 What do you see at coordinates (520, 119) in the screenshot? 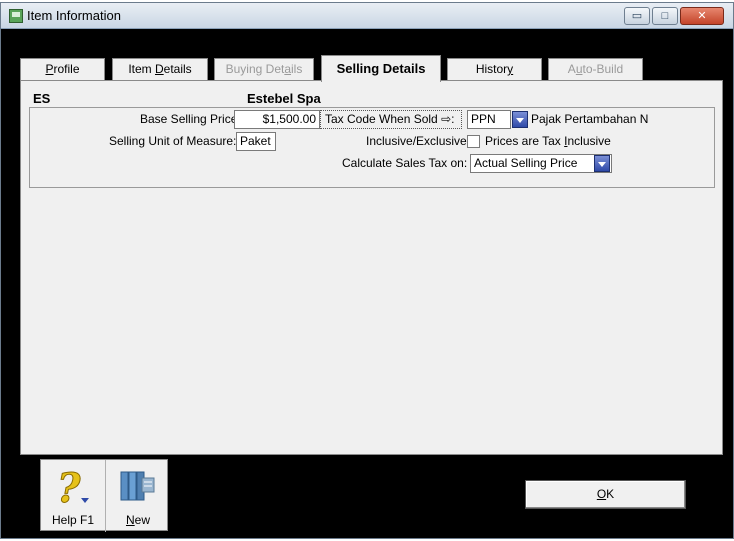
I see `tax-code-dropdown-icon` at bounding box center [520, 119].